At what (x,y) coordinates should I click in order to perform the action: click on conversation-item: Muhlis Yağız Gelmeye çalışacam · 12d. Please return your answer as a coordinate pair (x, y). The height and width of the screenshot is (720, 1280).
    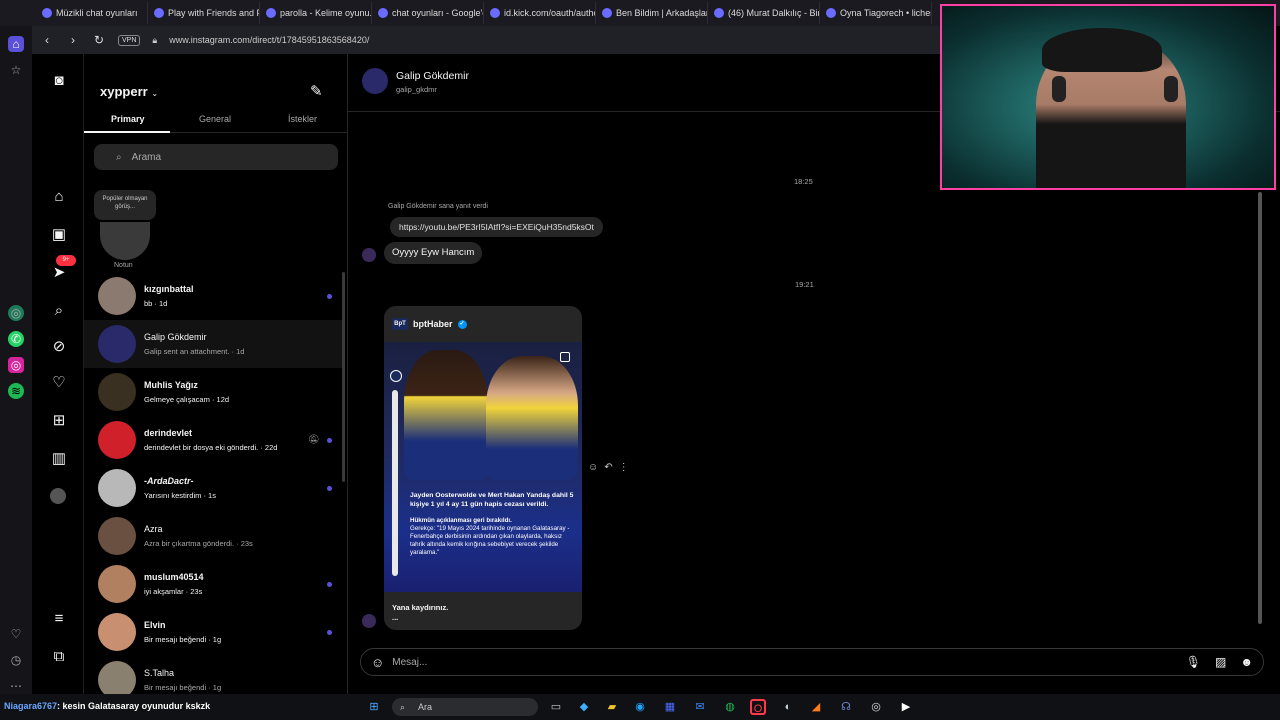
    Looking at the image, I should click on (213, 392).